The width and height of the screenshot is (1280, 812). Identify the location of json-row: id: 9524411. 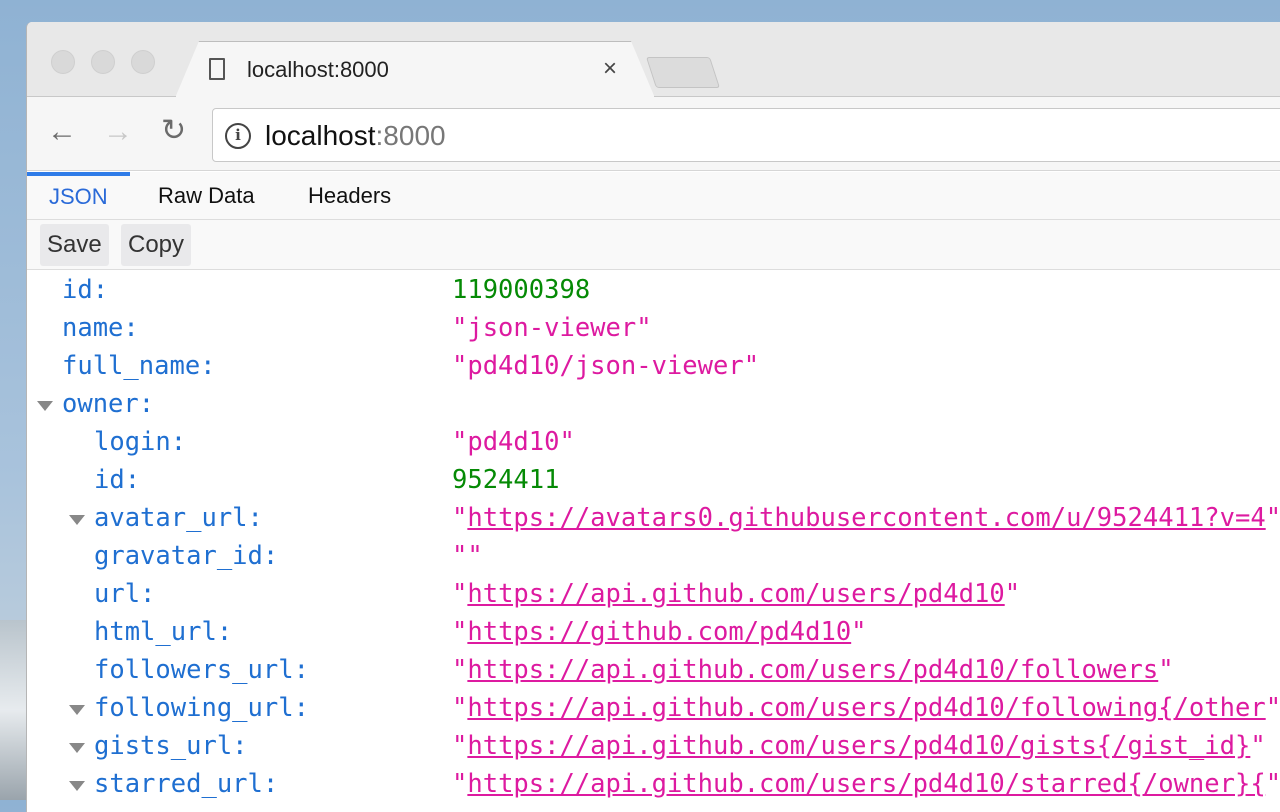
(653, 484).